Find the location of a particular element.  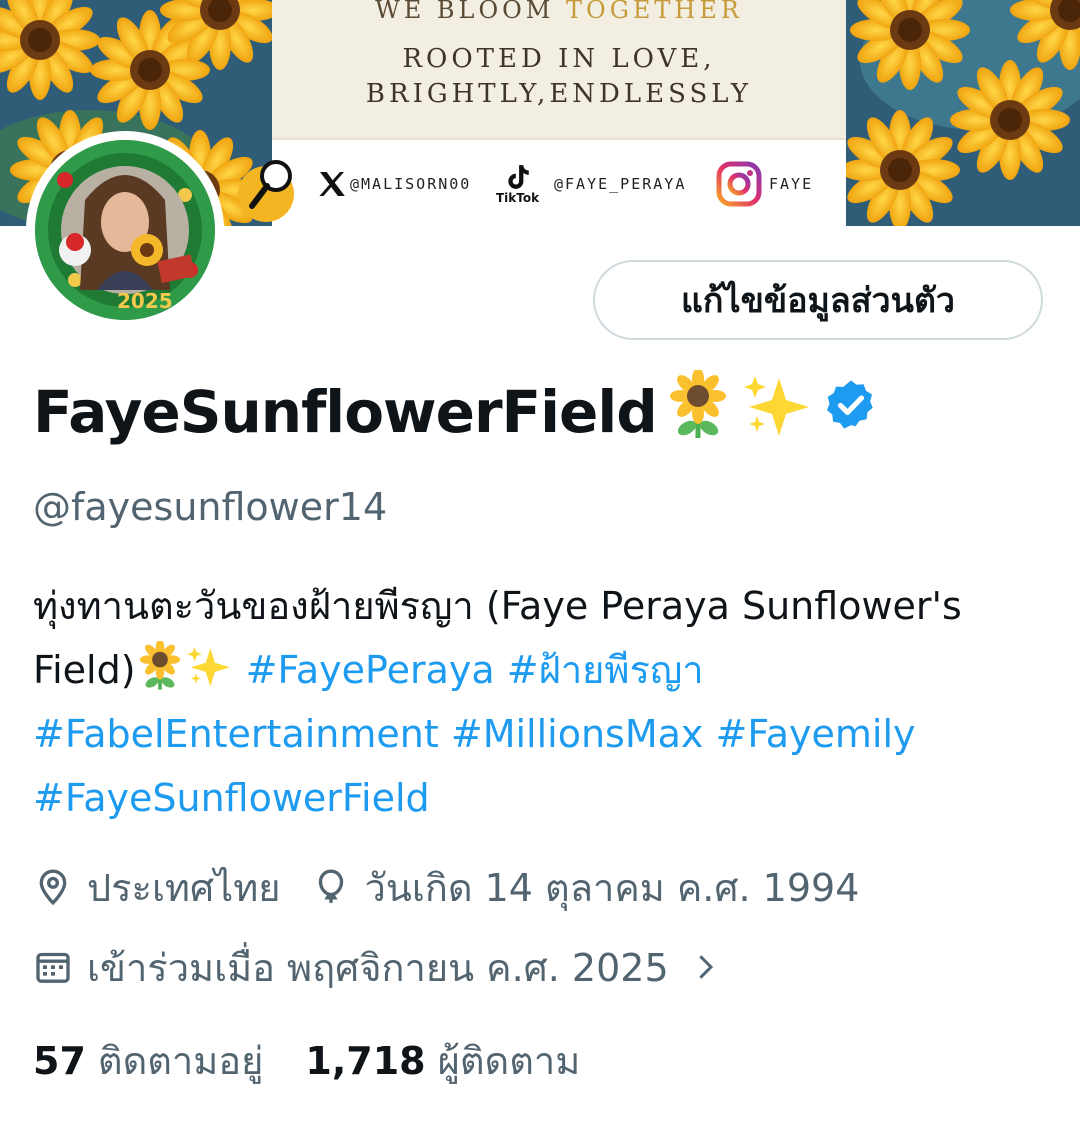

x-logo-icon is located at coordinates (332, 183).